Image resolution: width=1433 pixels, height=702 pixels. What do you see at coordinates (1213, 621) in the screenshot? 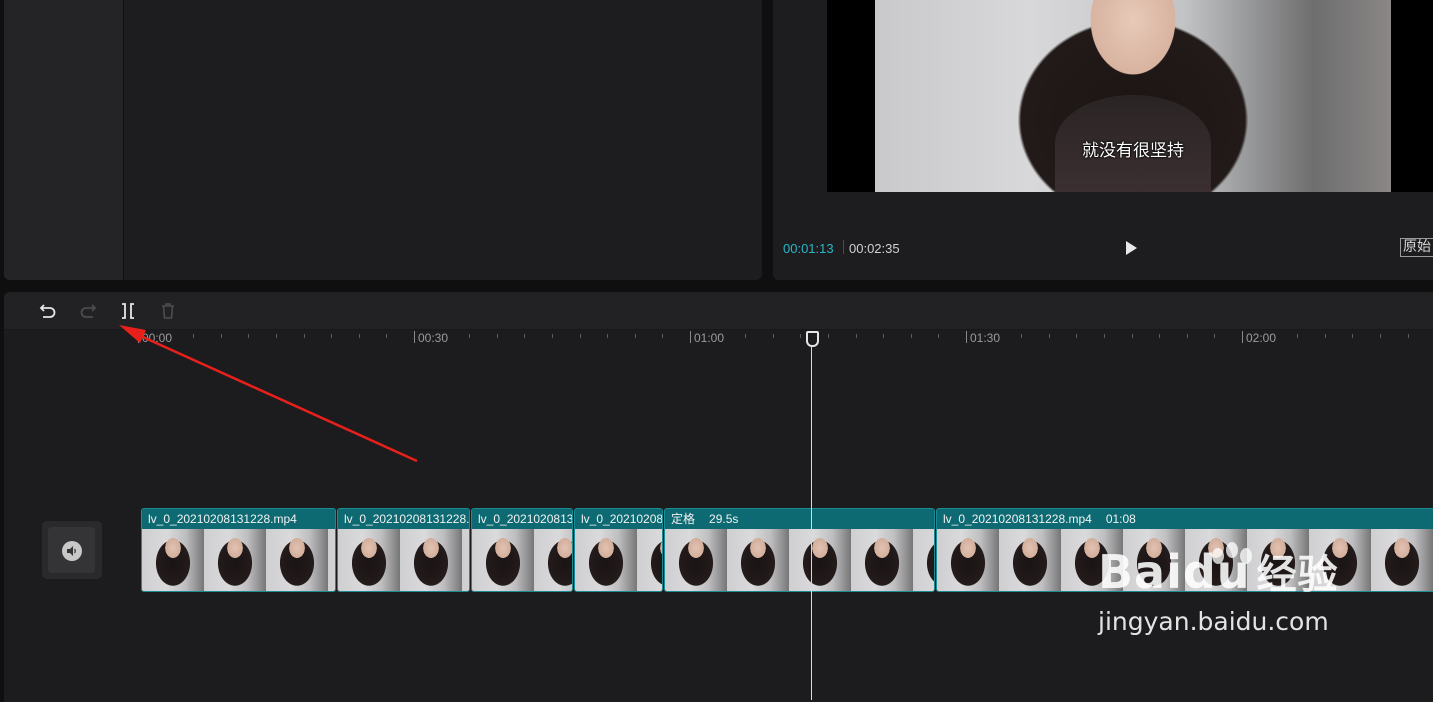
I see `watermark-url: jingyan.baidu.com` at bounding box center [1213, 621].